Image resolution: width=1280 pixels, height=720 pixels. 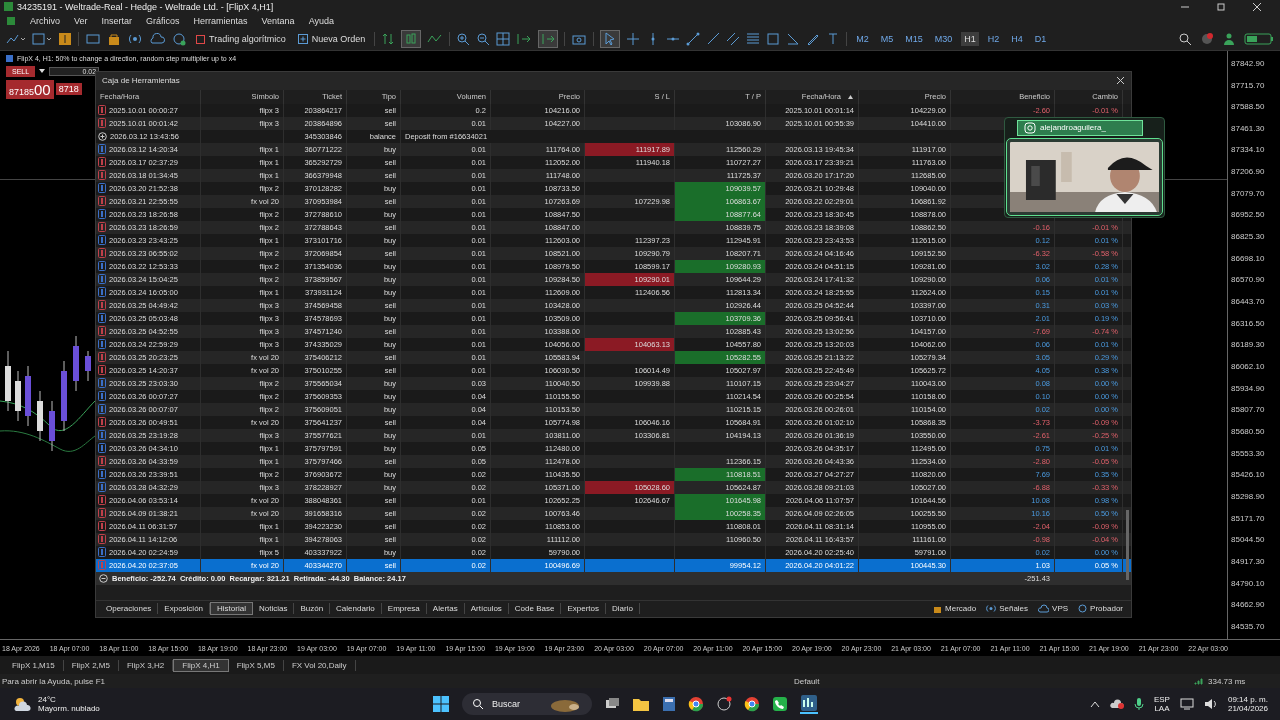 What do you see at coordinates (733, 39) in the screenshot?
I see `channel-icon` at bounding box center [733, 39].